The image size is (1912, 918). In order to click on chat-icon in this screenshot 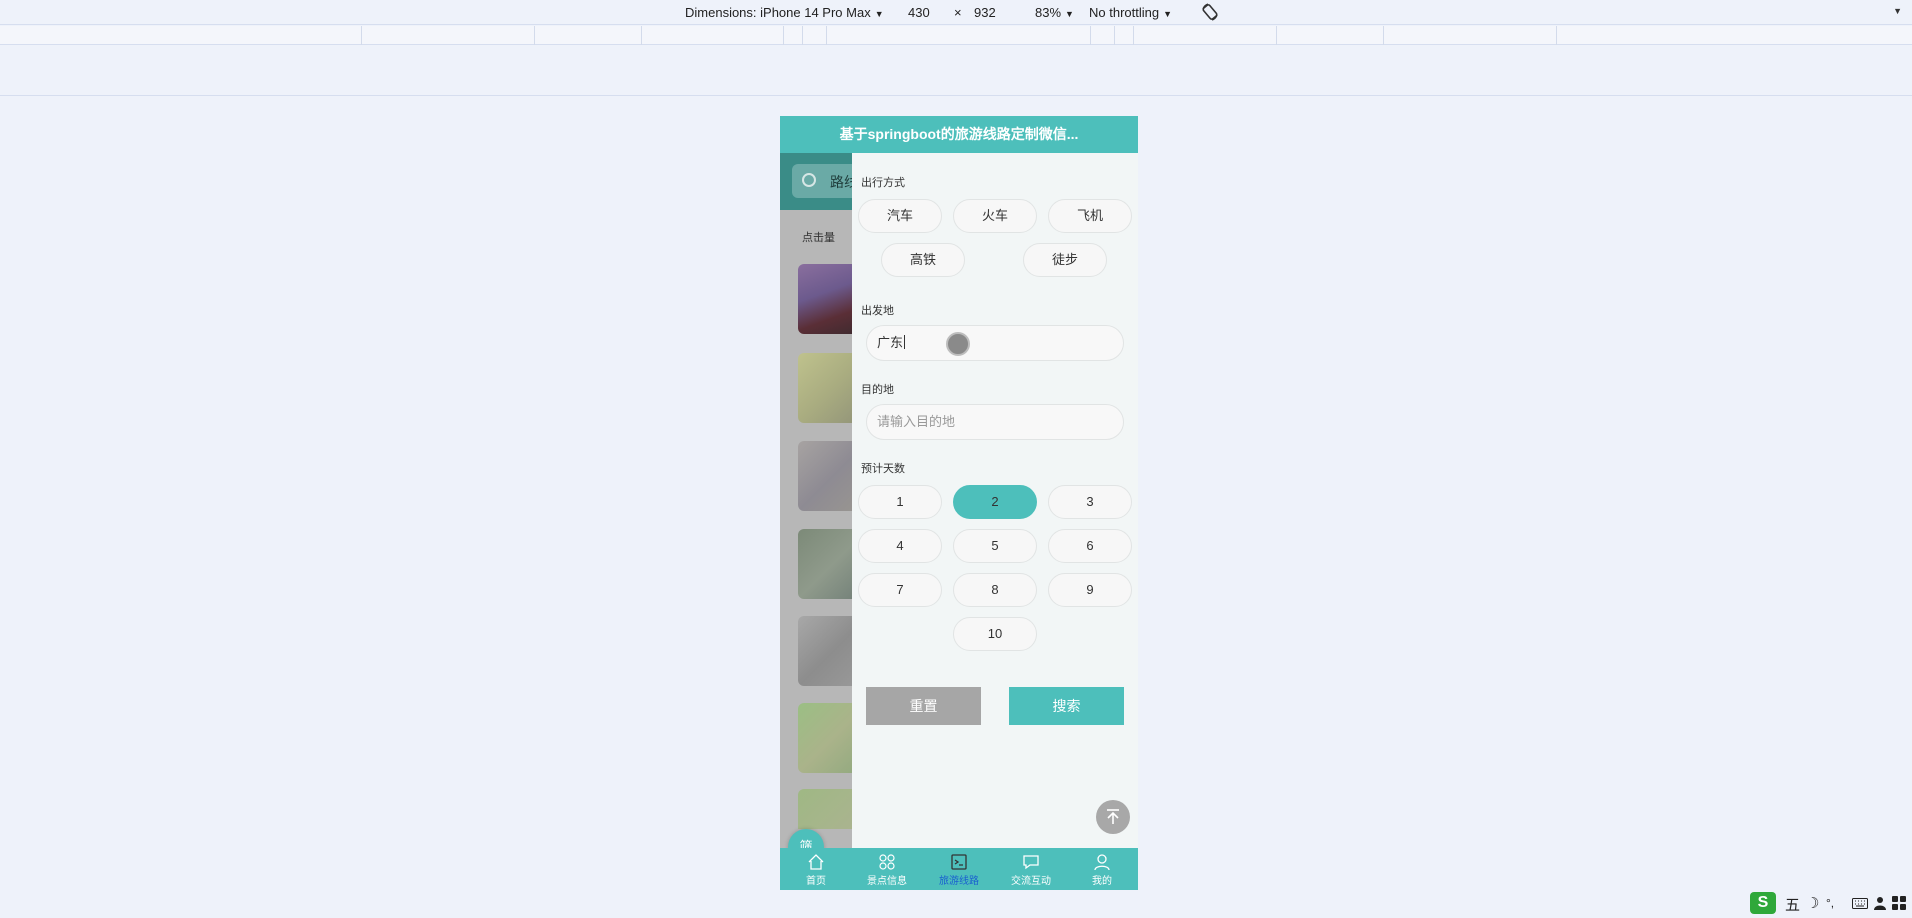, I will do `click(1031, 862)`.